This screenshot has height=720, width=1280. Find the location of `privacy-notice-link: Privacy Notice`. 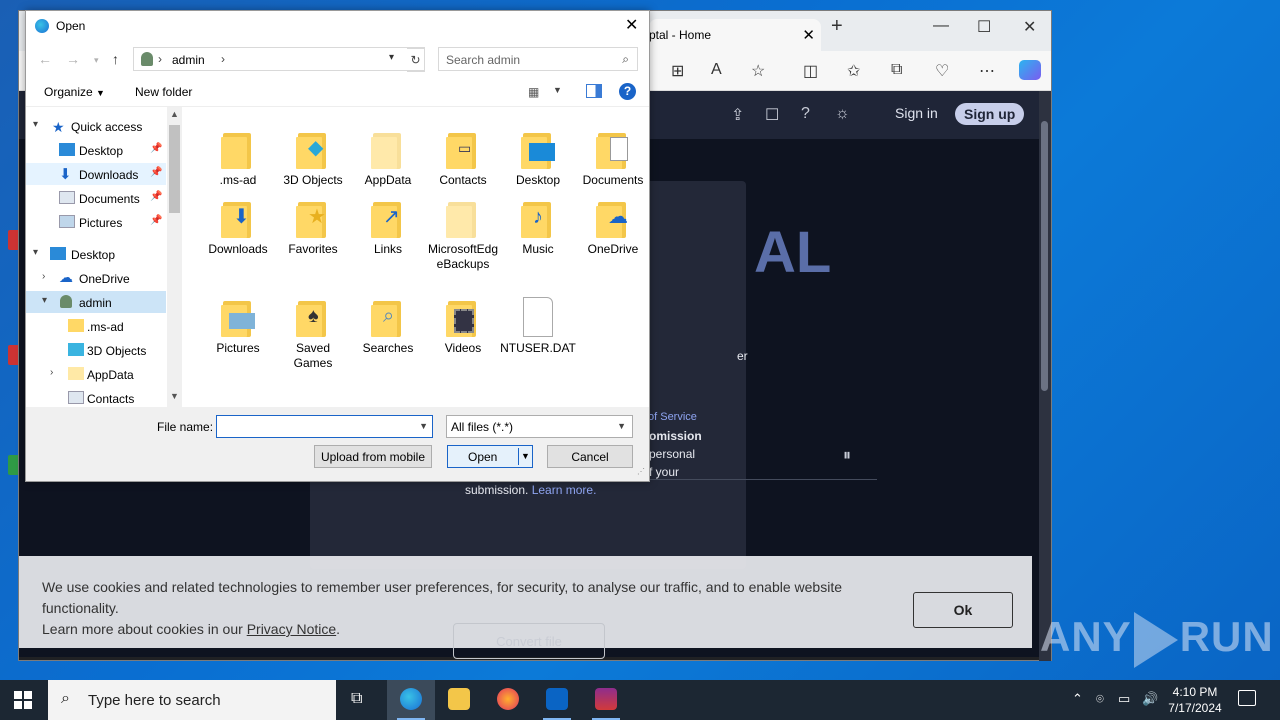

privacy-notice-link: Privacy Notice is located at coordinates (291, 629).